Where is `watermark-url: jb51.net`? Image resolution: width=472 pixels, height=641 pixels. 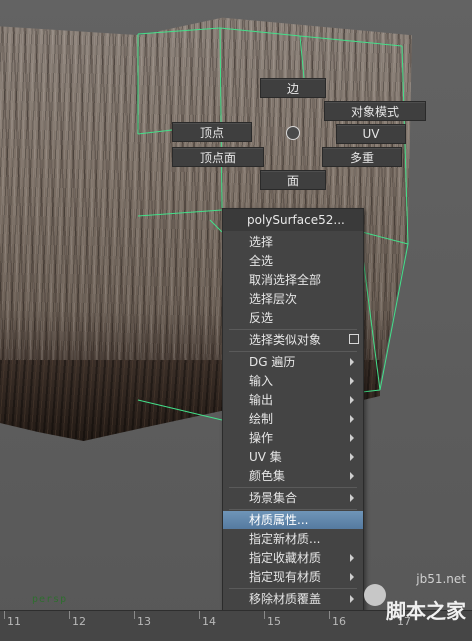 watermark-url: jb51.net is located at coordinates (441, 579).